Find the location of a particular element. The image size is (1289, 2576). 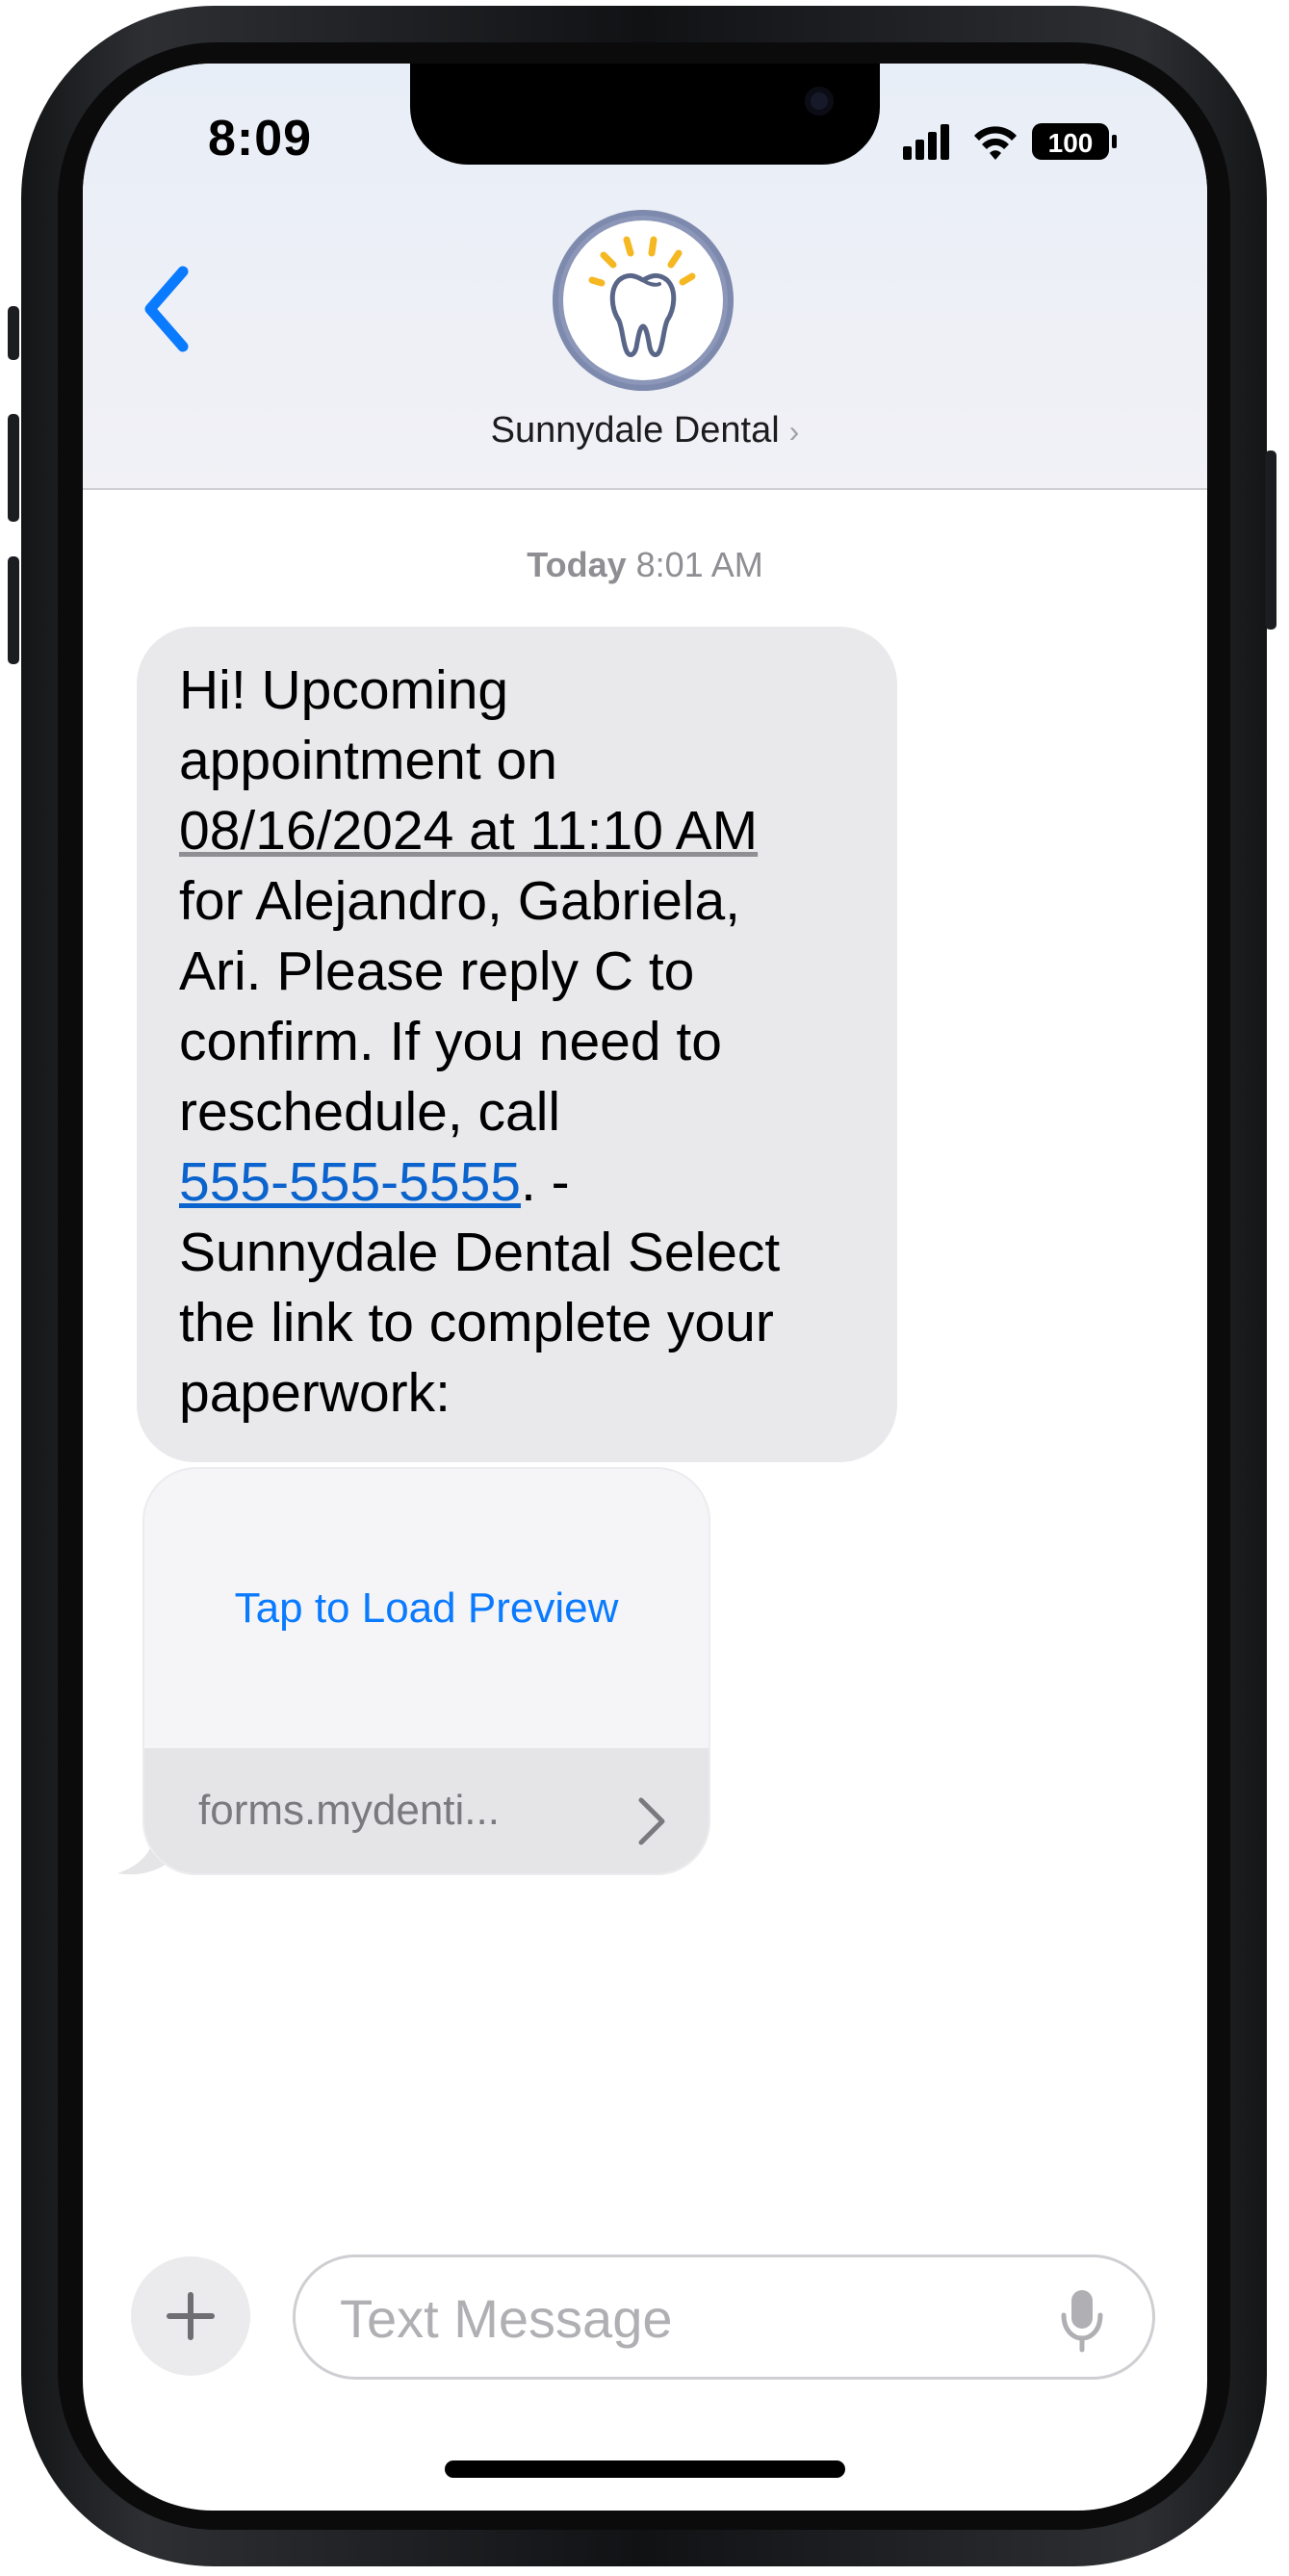

apps-plus-button is located at coordinates (191, 2316).